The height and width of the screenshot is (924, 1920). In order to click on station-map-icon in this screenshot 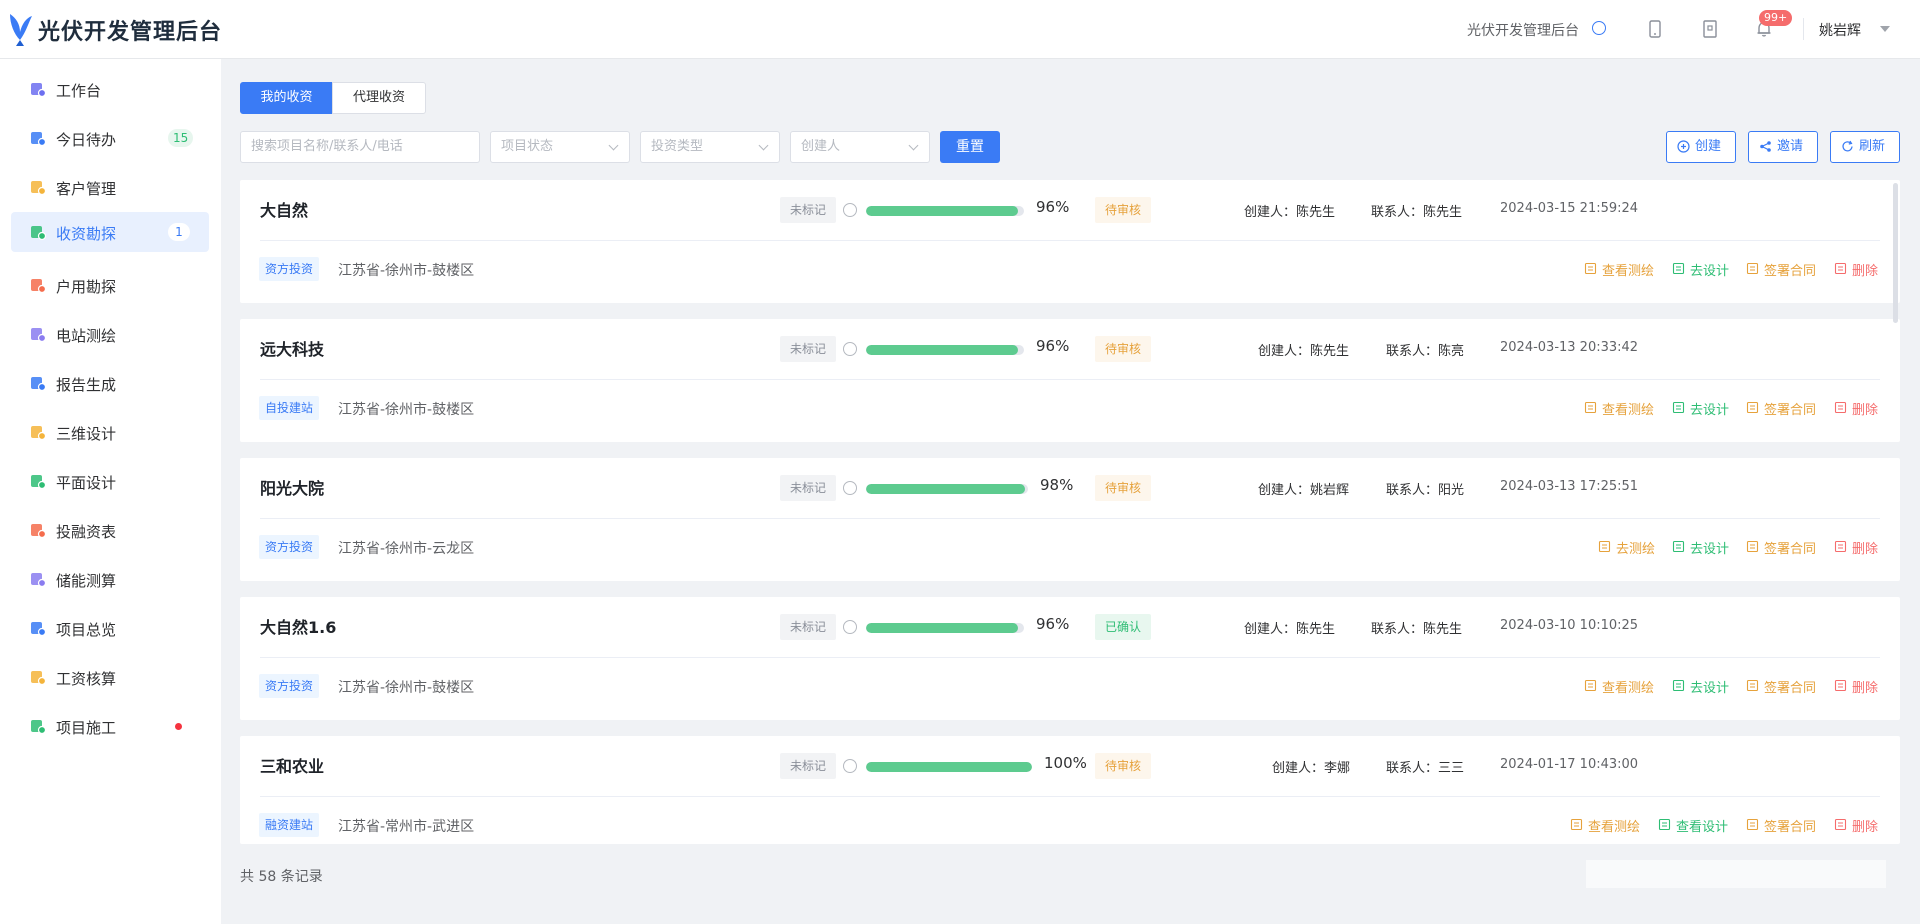, I will do `click(39, 335)`.